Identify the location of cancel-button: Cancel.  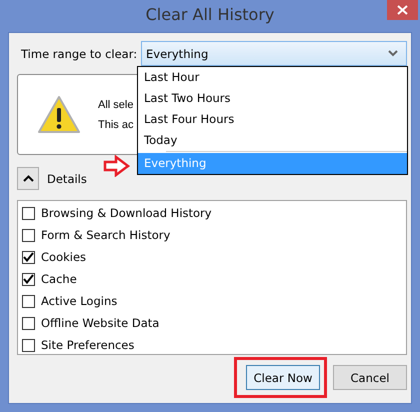
(370, 377).